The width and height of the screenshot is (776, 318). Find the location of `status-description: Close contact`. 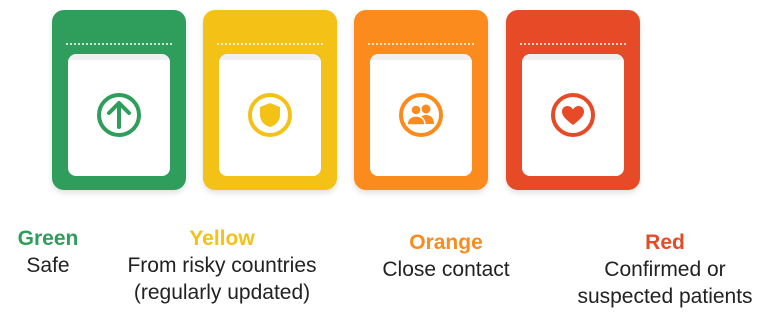

status-description: Close contact is located at coordinates (446, 269).